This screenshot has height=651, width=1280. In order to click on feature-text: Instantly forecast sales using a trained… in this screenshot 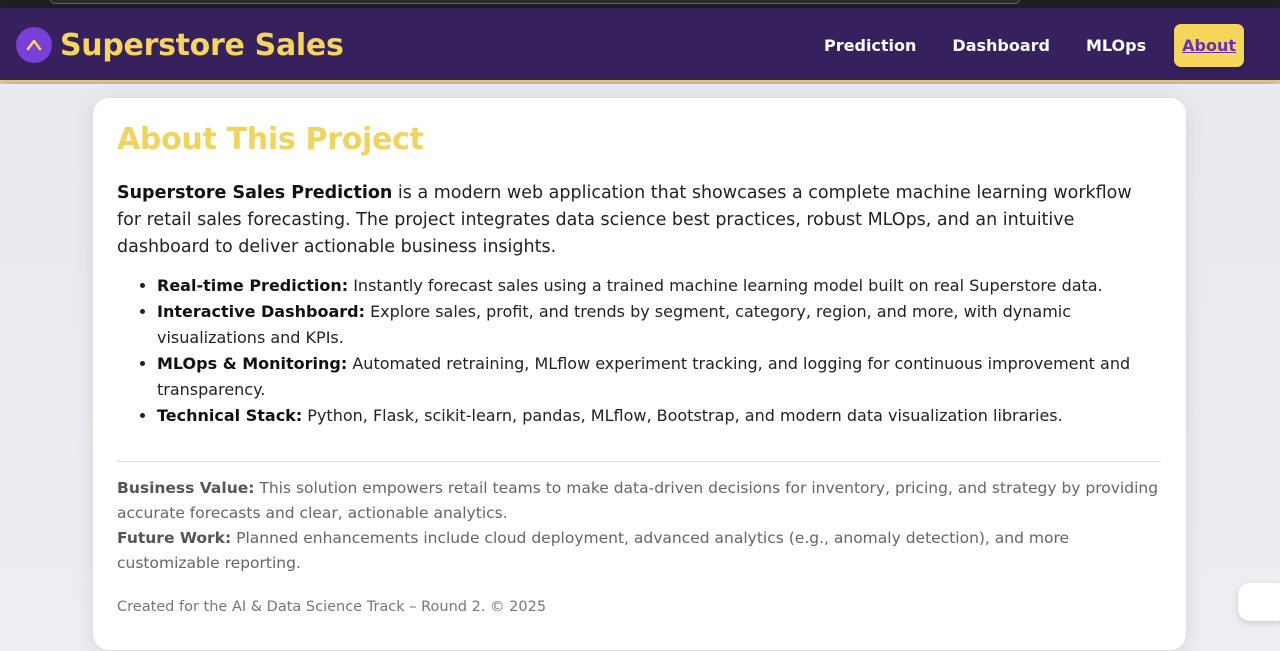, I will do `click(725, 285)`.